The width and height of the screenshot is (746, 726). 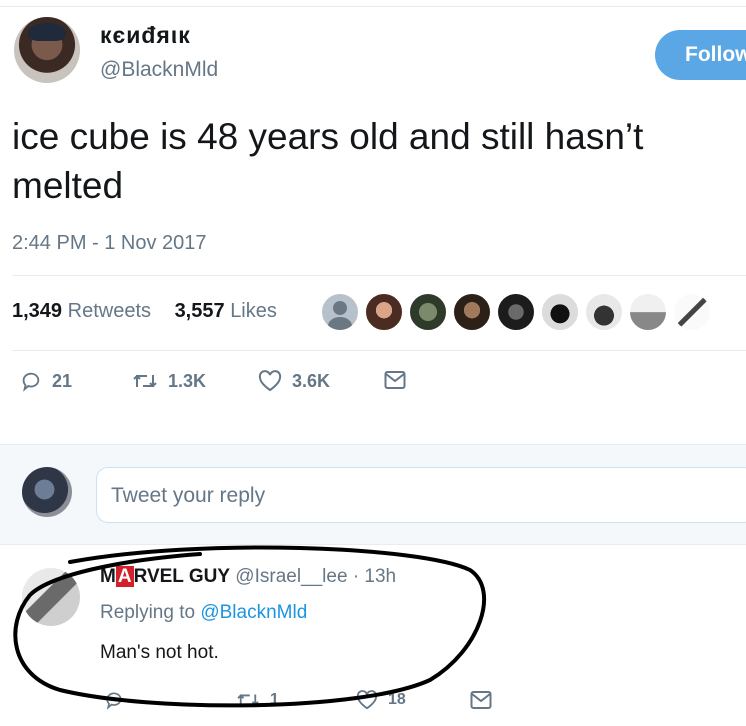 I want to click on message-action, so click(x=400, y=380).